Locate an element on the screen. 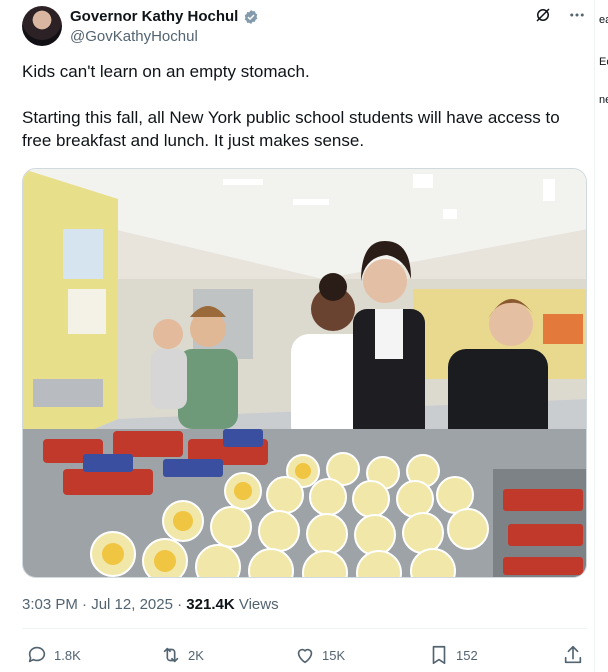  share-icon is located at coordinates (573, 654).